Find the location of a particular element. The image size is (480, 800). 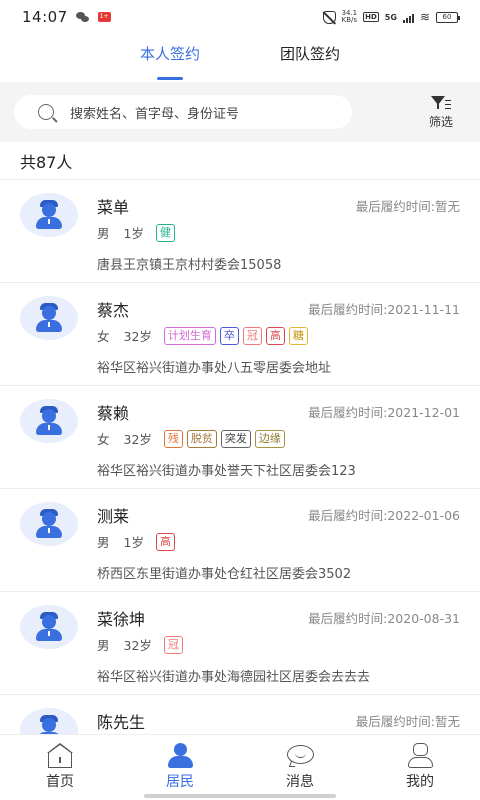

search-area: 搜索姓名、首字母、身份证号 筛选 is located at coordinates (240, 112).